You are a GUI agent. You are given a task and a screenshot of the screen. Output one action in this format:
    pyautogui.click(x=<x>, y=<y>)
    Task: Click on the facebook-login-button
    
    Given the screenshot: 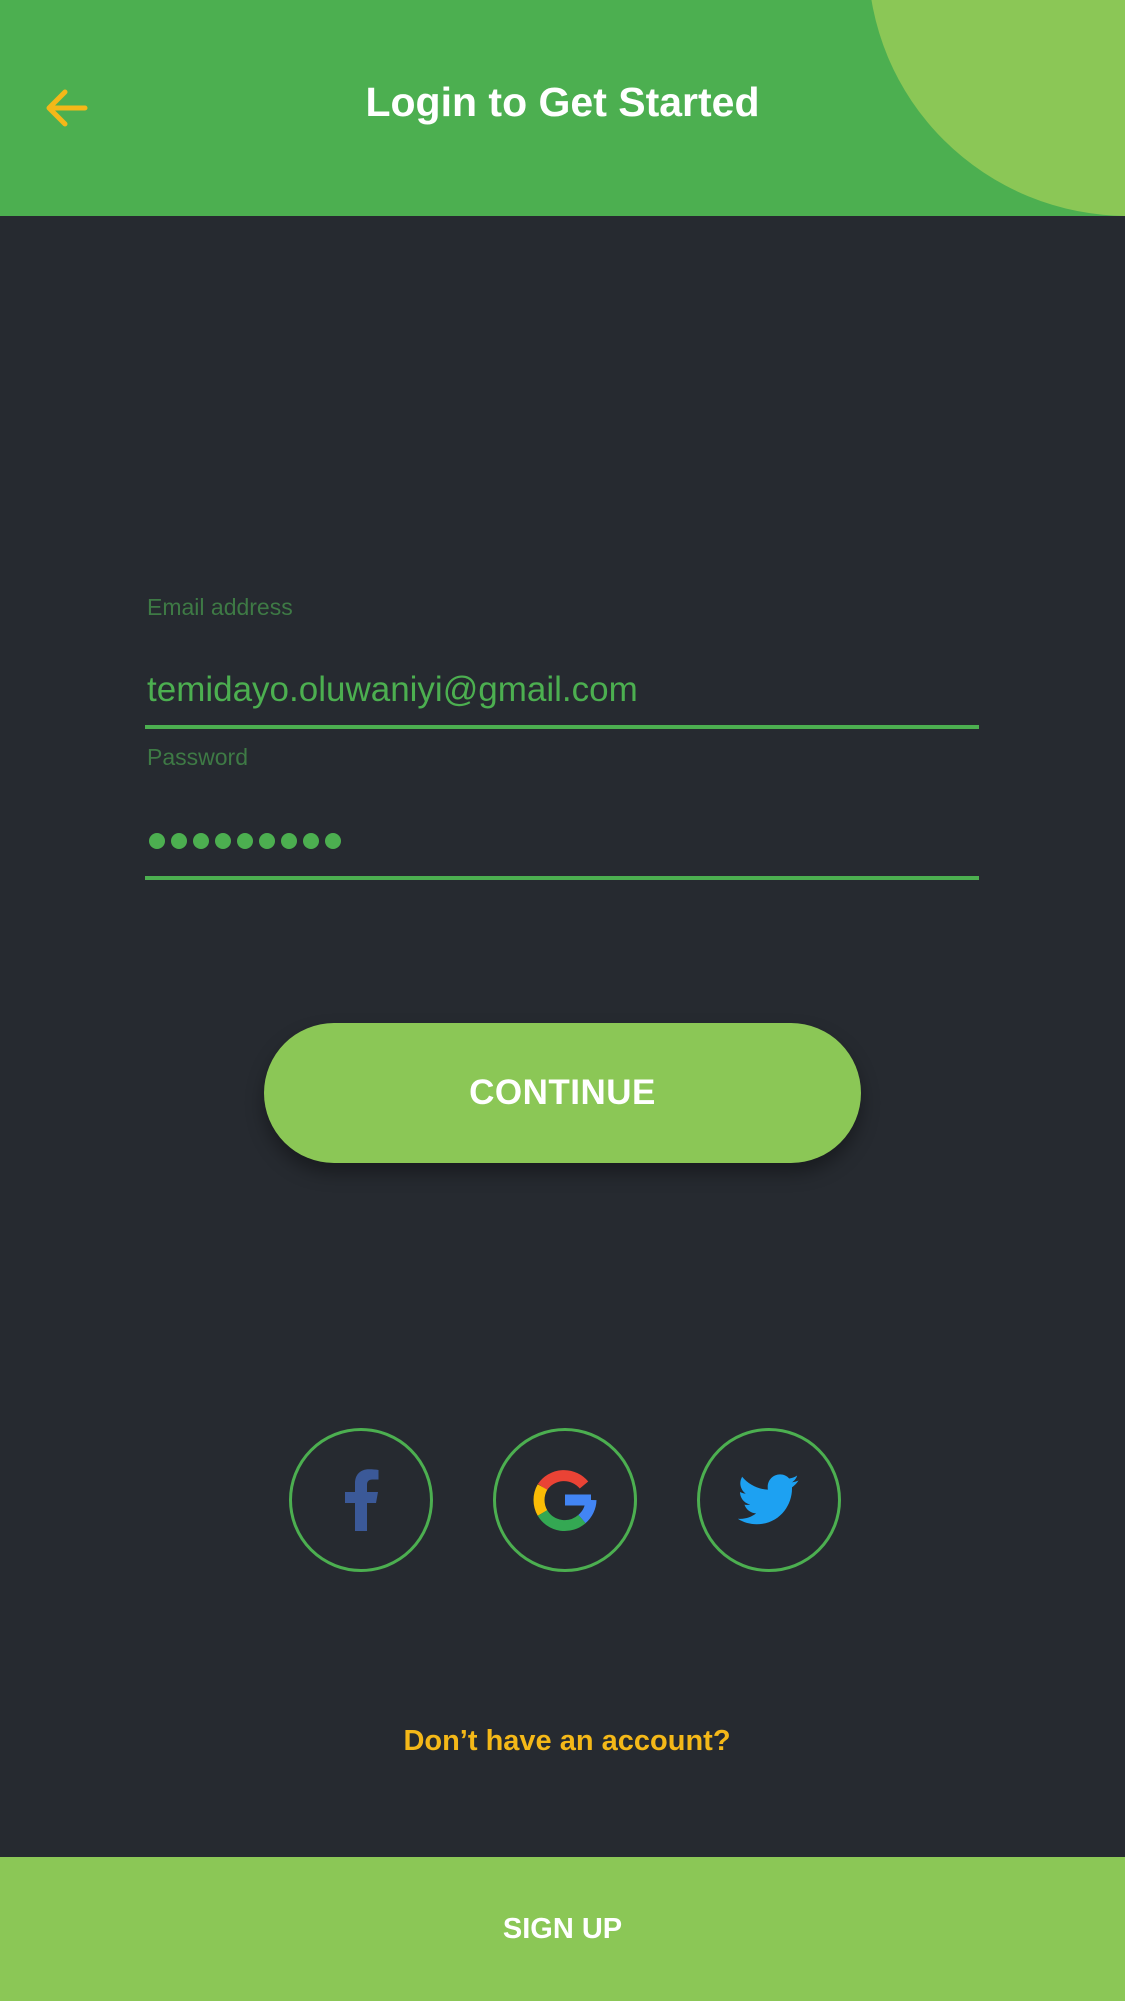 What is the action you would take?
    pyautogui.click(x=361, y=1500)
    